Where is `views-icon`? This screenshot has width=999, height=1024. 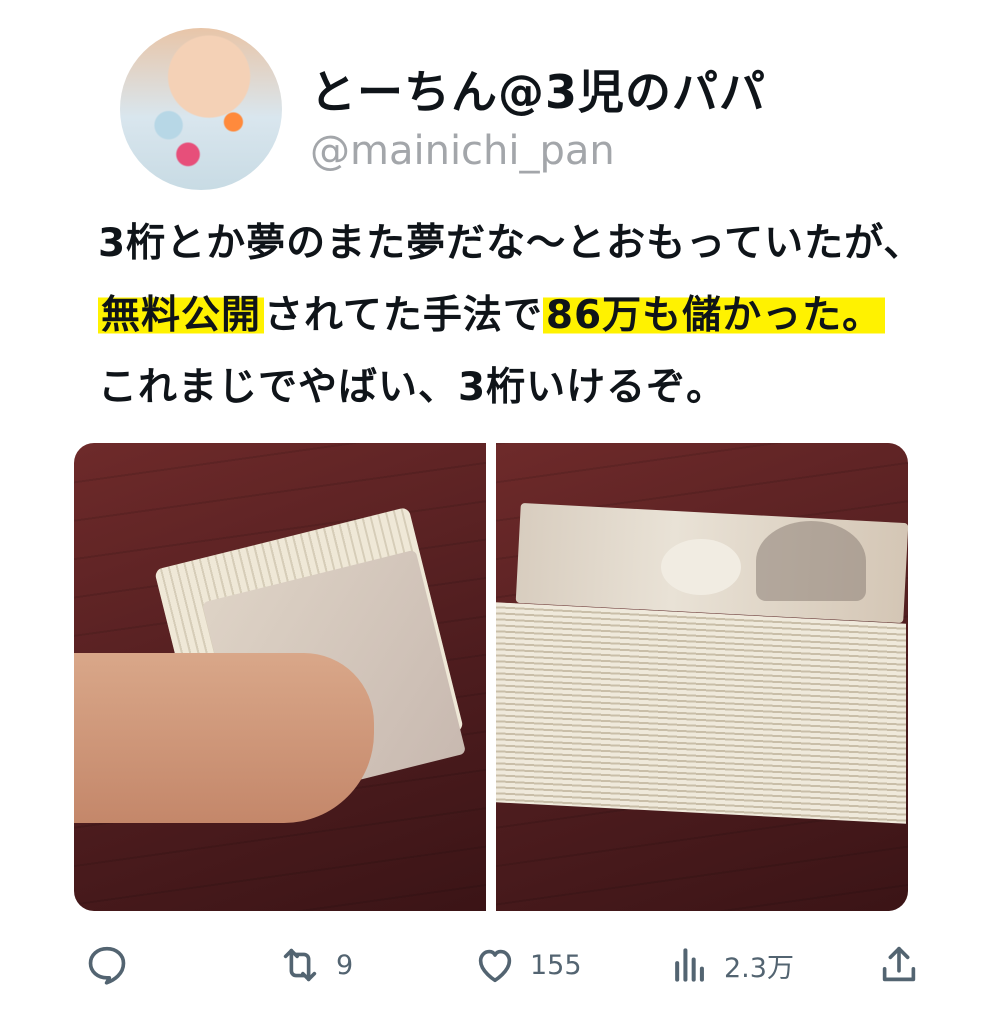 views-icon is located at coordinates (690, 965).